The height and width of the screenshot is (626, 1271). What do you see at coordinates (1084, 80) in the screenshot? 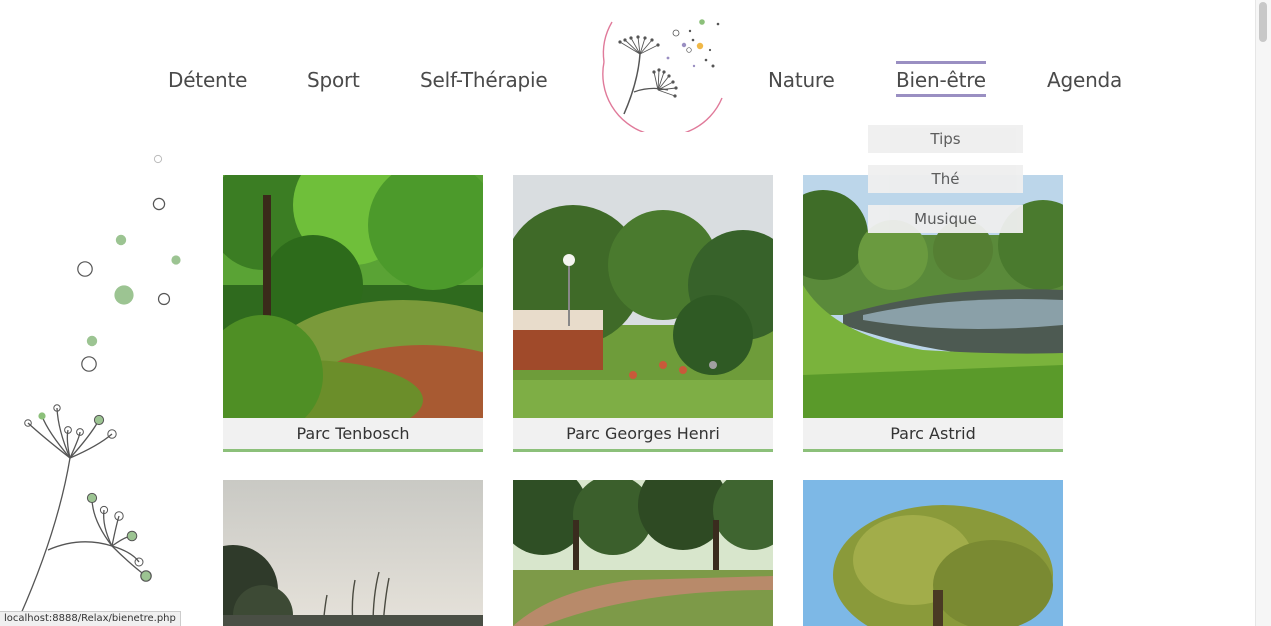
I see `nav-agenda: Agenda` at bounding box center [1084, 80].